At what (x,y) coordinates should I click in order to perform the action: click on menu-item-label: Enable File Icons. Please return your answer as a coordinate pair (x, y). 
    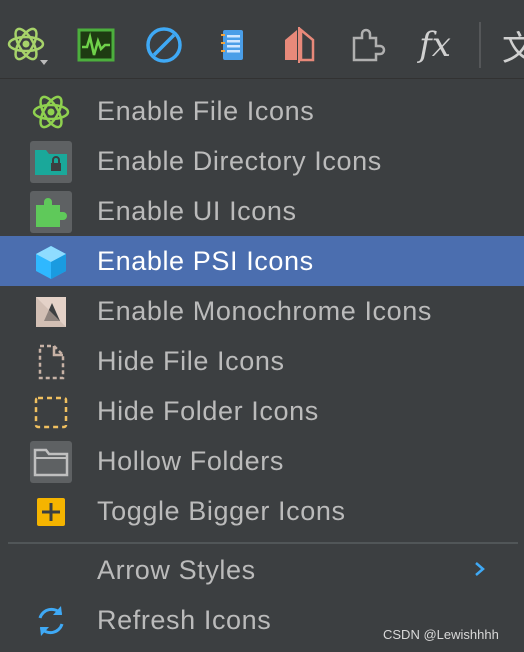
    Looking at the image, I should click on (206, 111).